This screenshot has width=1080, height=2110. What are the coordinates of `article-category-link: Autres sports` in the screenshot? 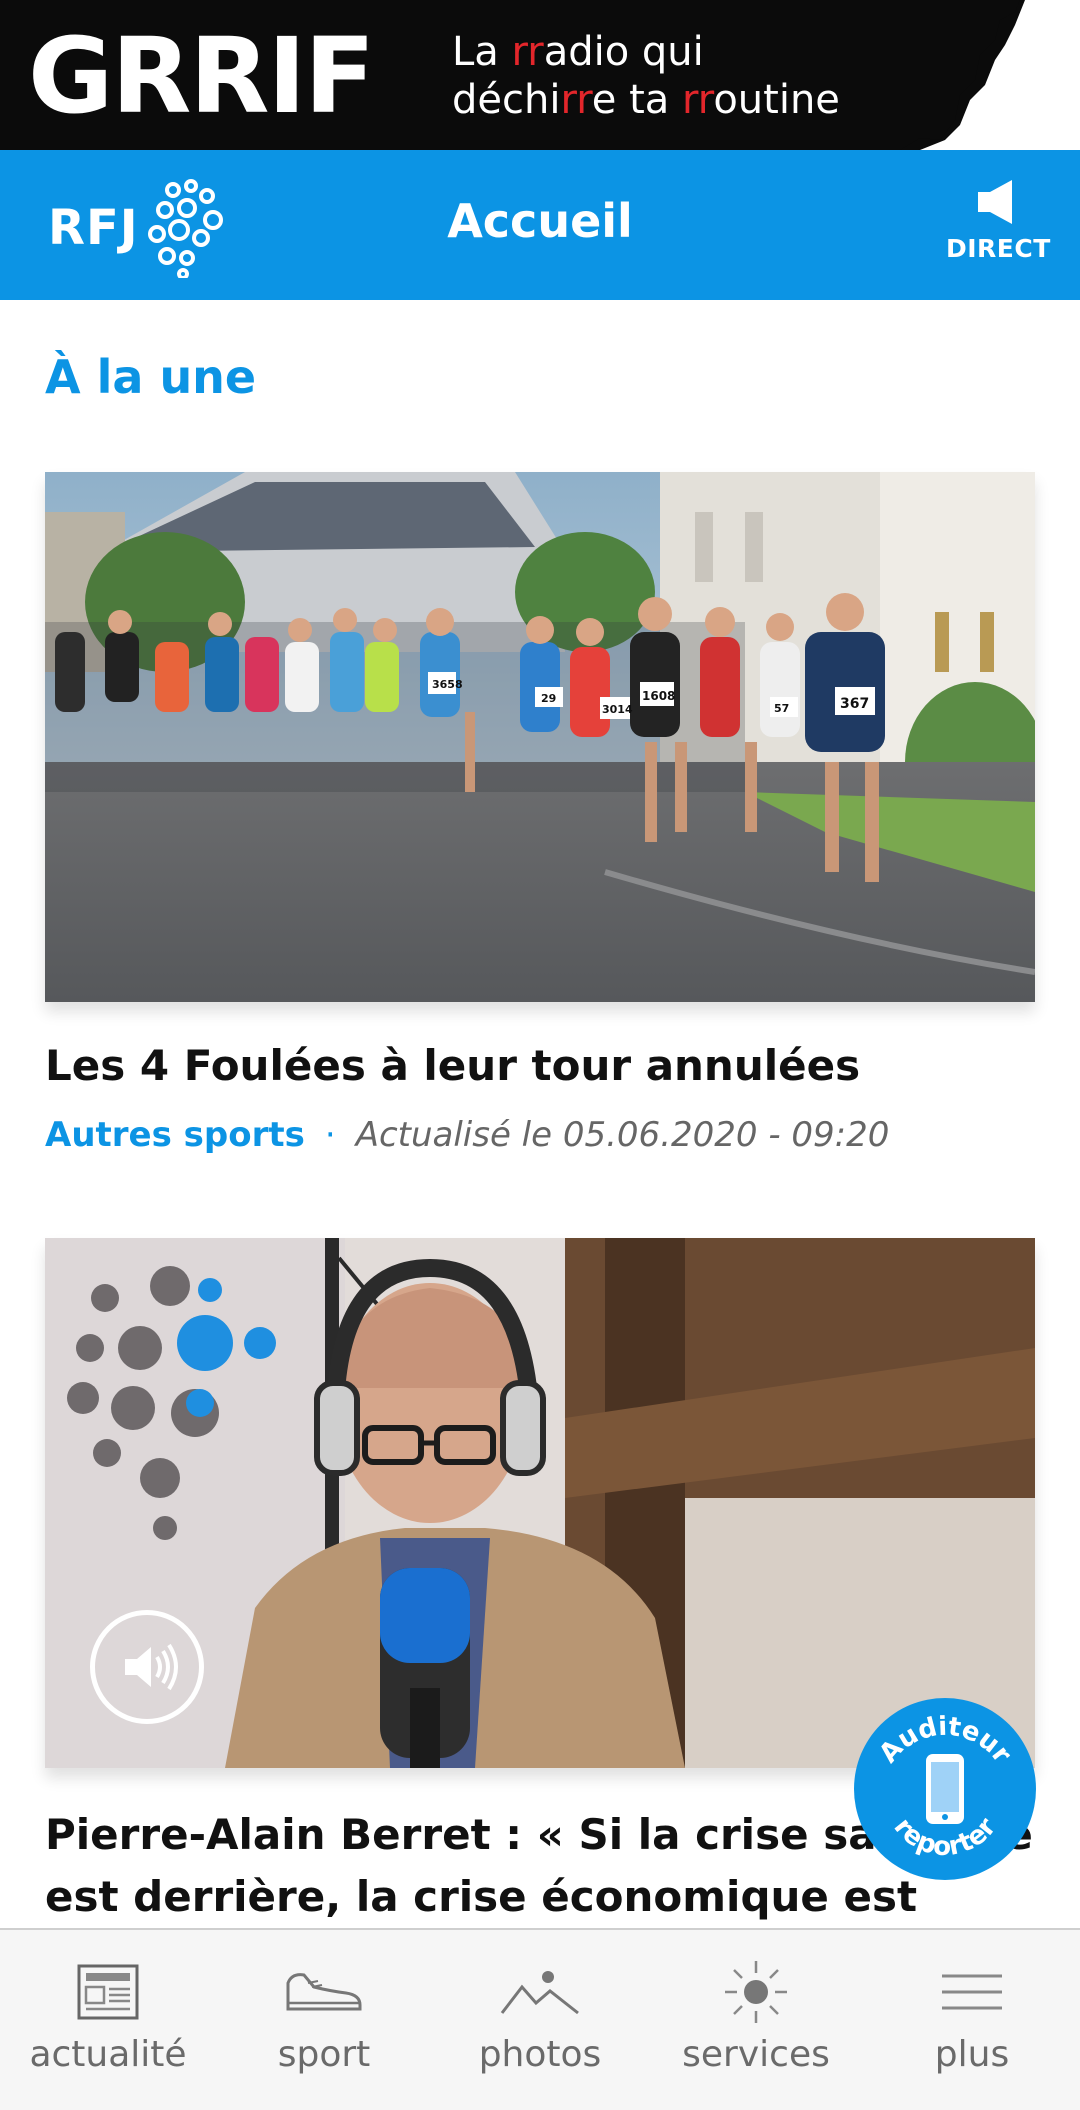 It's located at (175, 1135).